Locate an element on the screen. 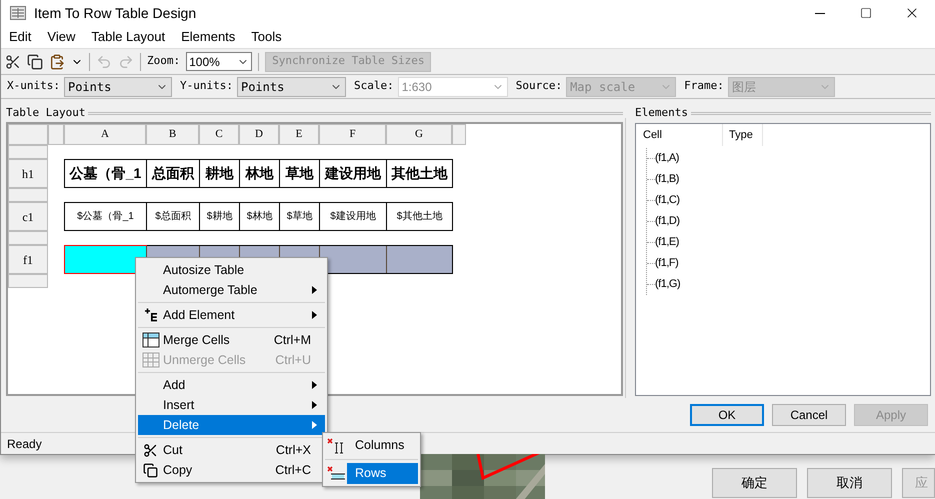 This screenshot has width=935, height=499. status-text: Ready is located at coordinates (24, 444).